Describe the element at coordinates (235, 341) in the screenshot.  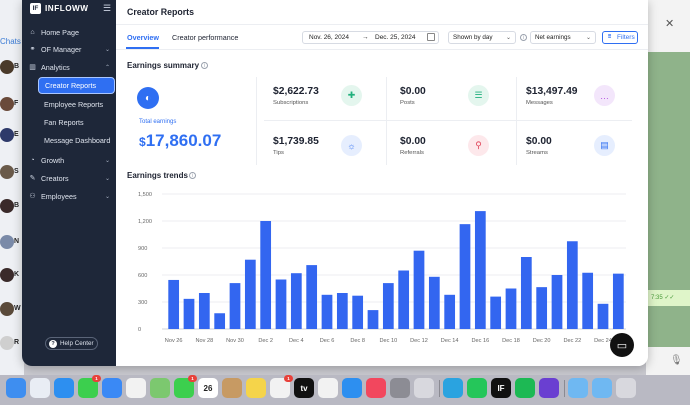
I see `x-tick-label: Nov 30` at that location.